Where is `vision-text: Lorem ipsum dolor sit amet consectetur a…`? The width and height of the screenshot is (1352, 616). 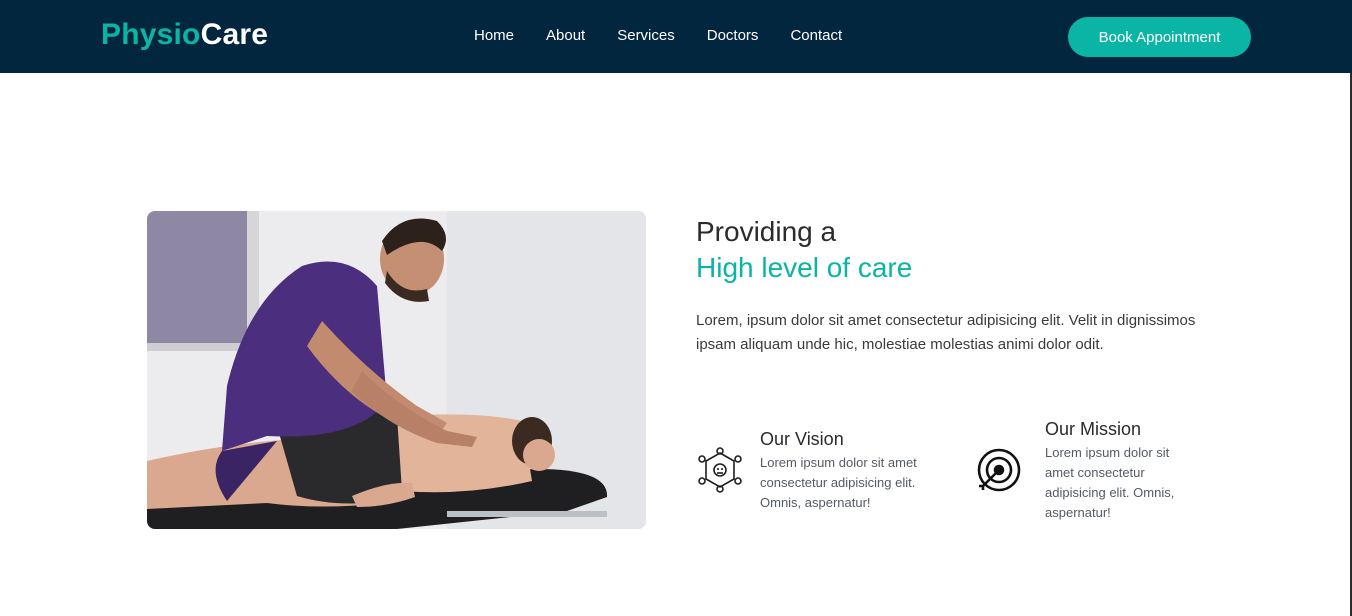
vision-text: Lorem ipsum dolor sit amet consectetur a… is located at coordinates (838, 482).